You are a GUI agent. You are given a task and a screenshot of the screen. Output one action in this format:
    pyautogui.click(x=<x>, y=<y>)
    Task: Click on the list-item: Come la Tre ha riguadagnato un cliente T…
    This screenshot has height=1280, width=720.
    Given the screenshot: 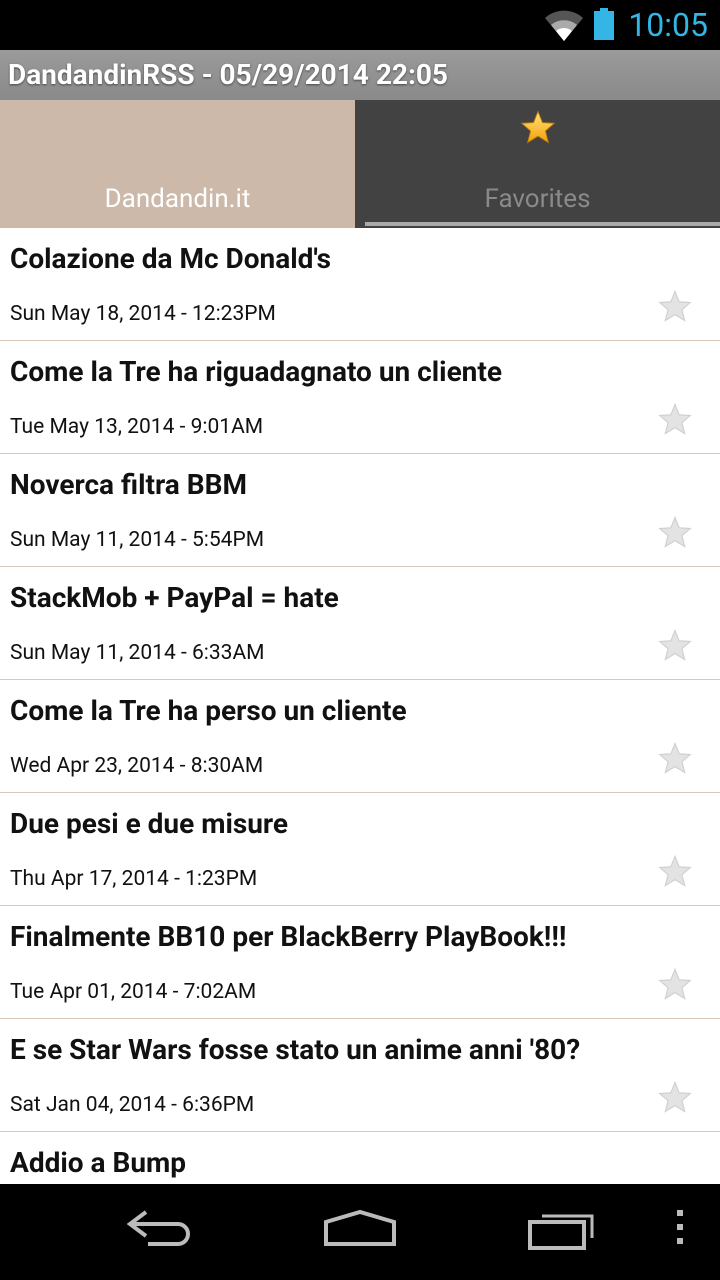 What is the action you would take?
    pyautogui.click(x=360, y=397)
    